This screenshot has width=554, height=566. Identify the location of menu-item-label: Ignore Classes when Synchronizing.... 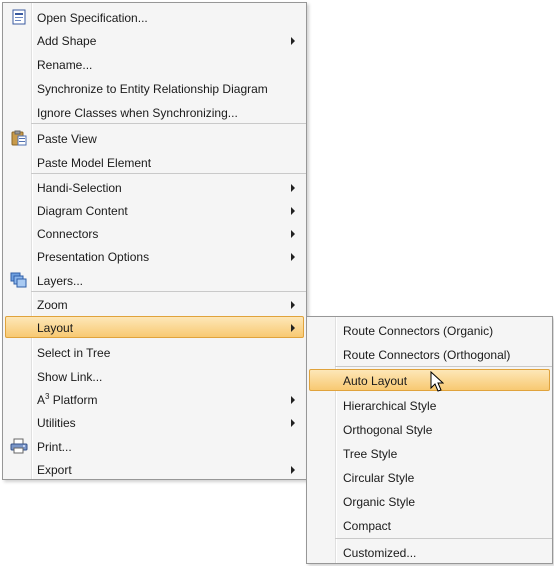
(137, 113).